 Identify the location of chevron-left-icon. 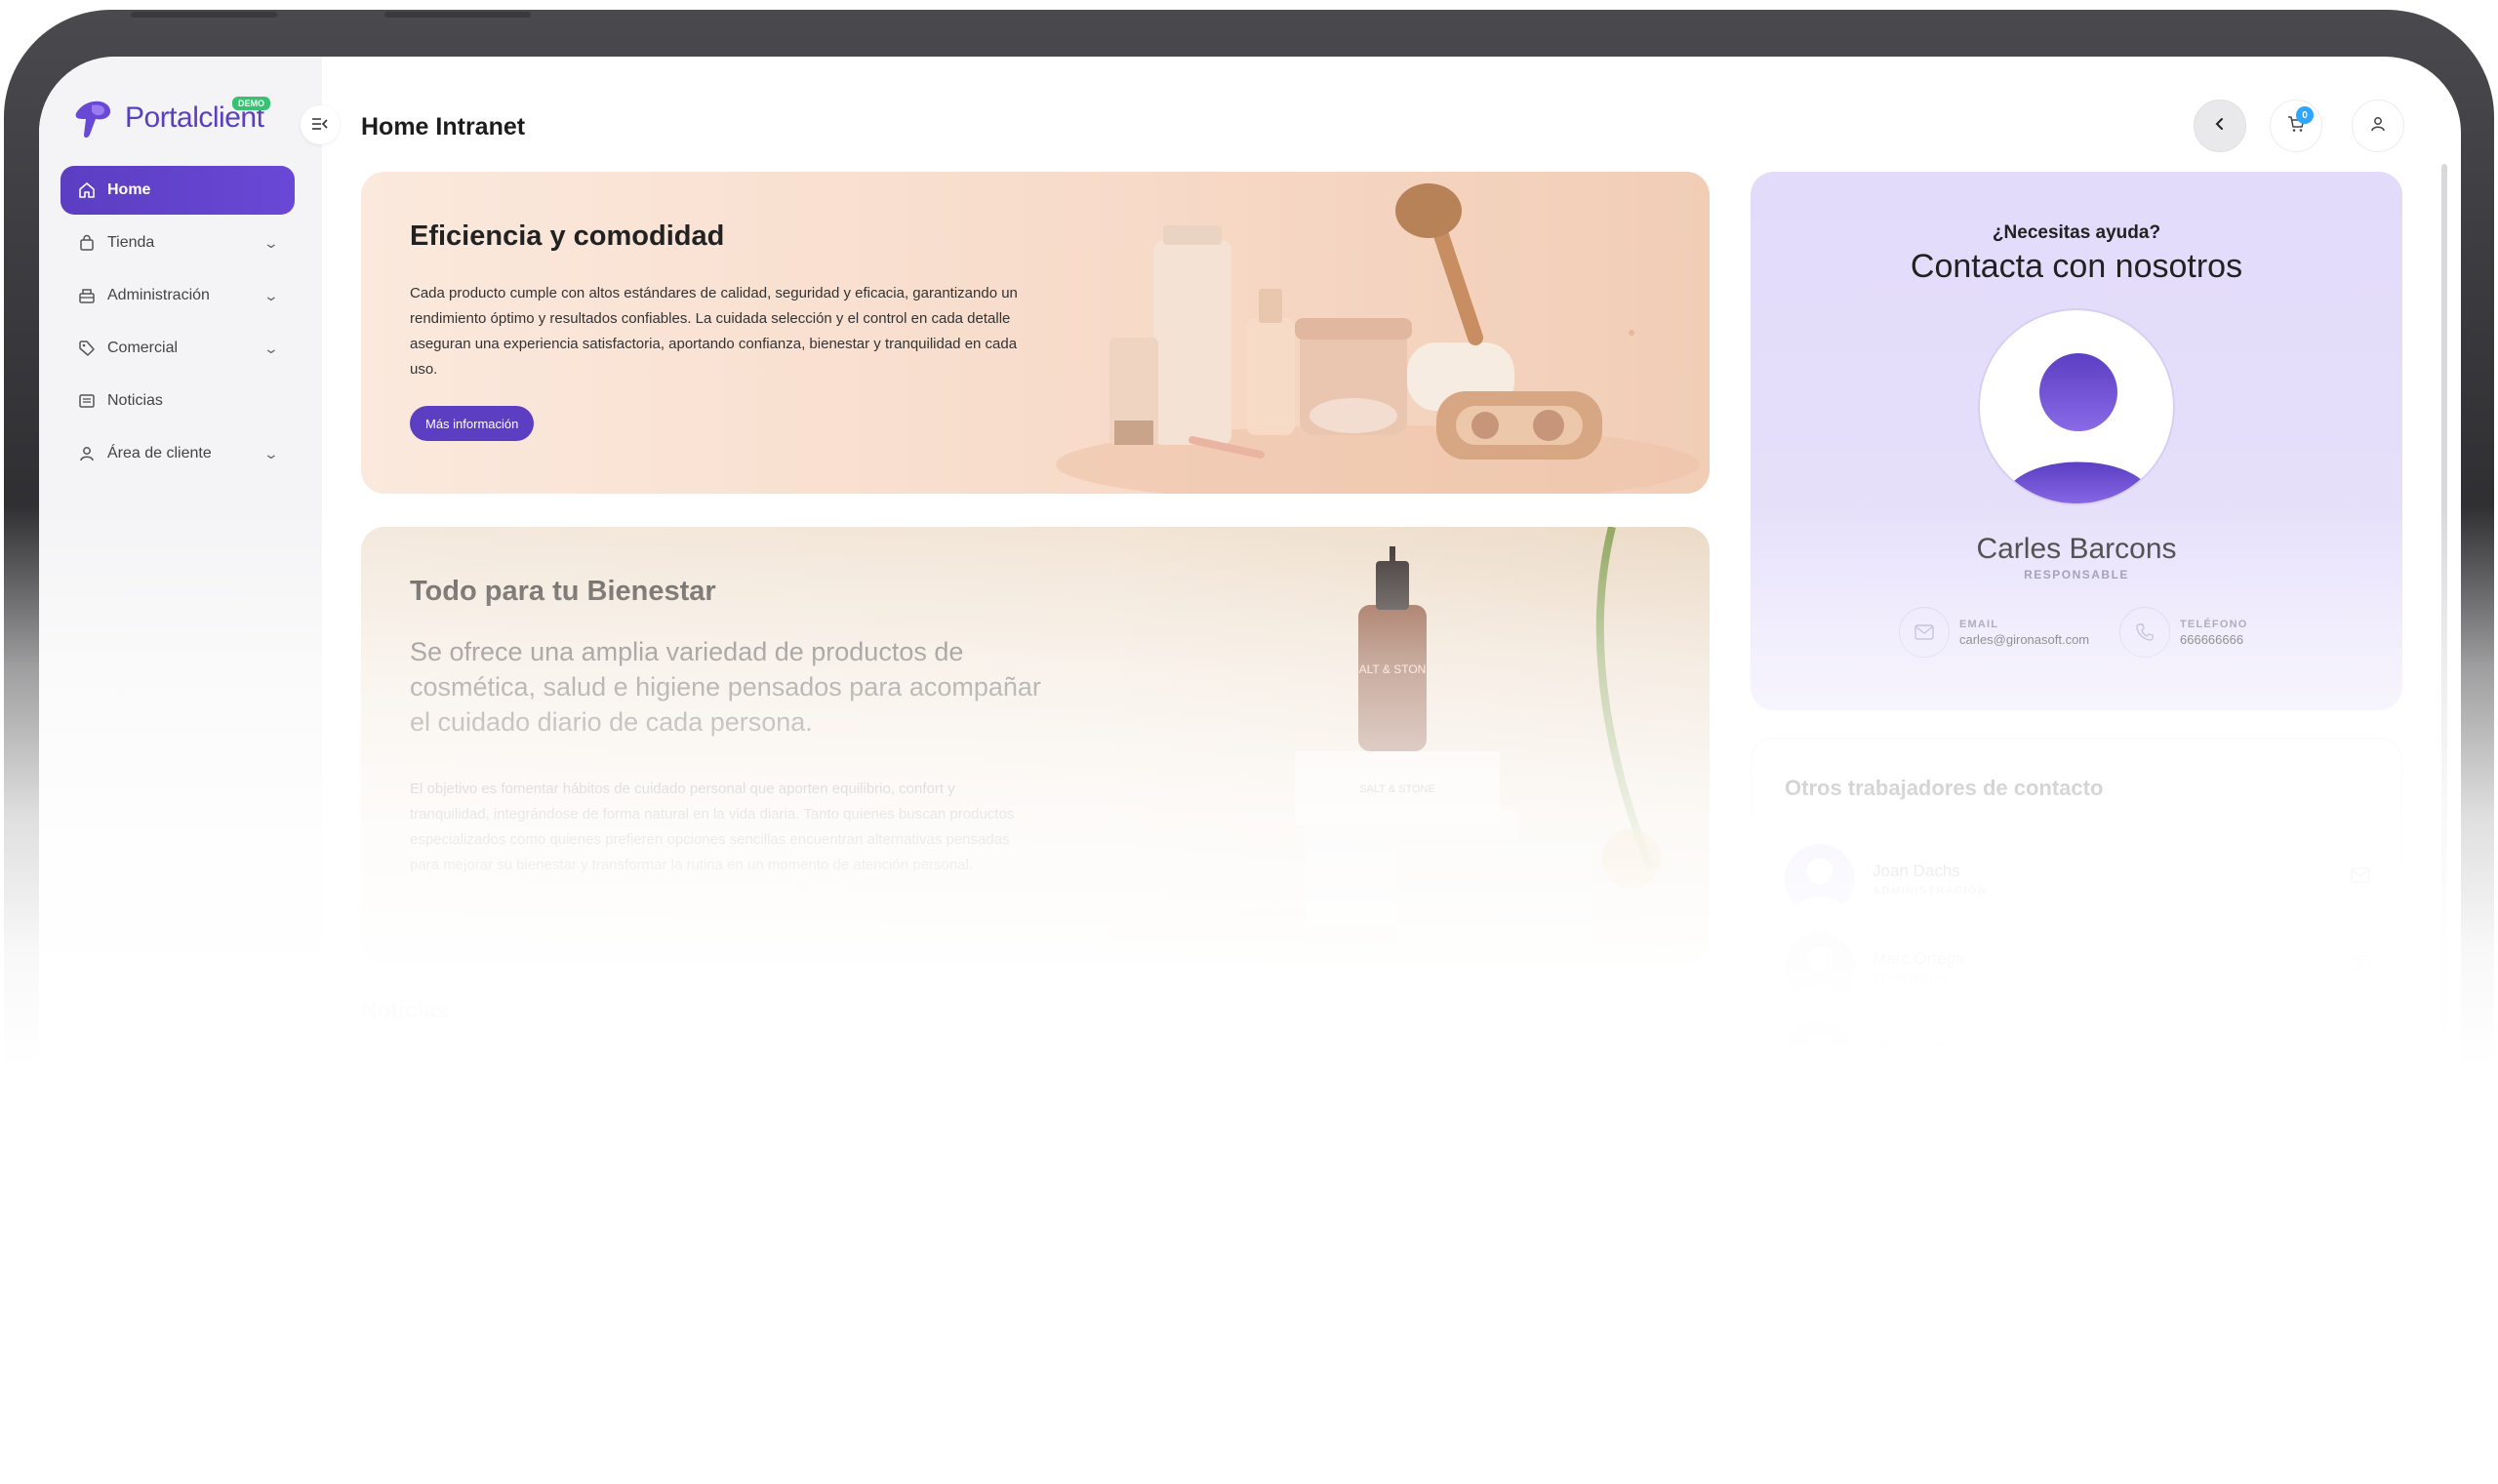
(2220, 126).